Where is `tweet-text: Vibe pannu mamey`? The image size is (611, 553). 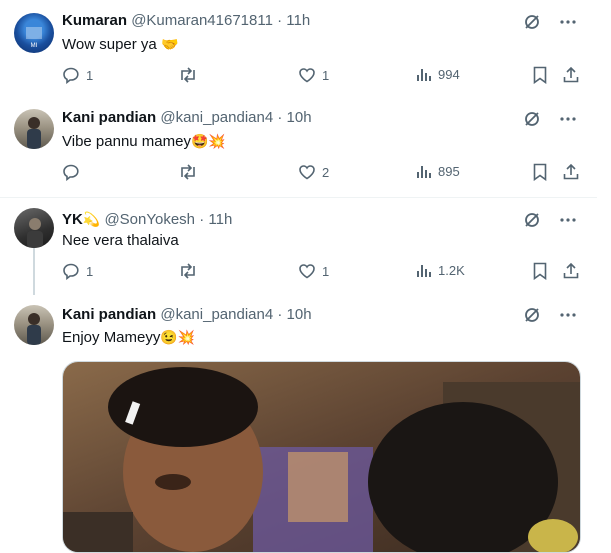
tweet-text: Vibe pannu mamey is located at coordinates (126, 141).